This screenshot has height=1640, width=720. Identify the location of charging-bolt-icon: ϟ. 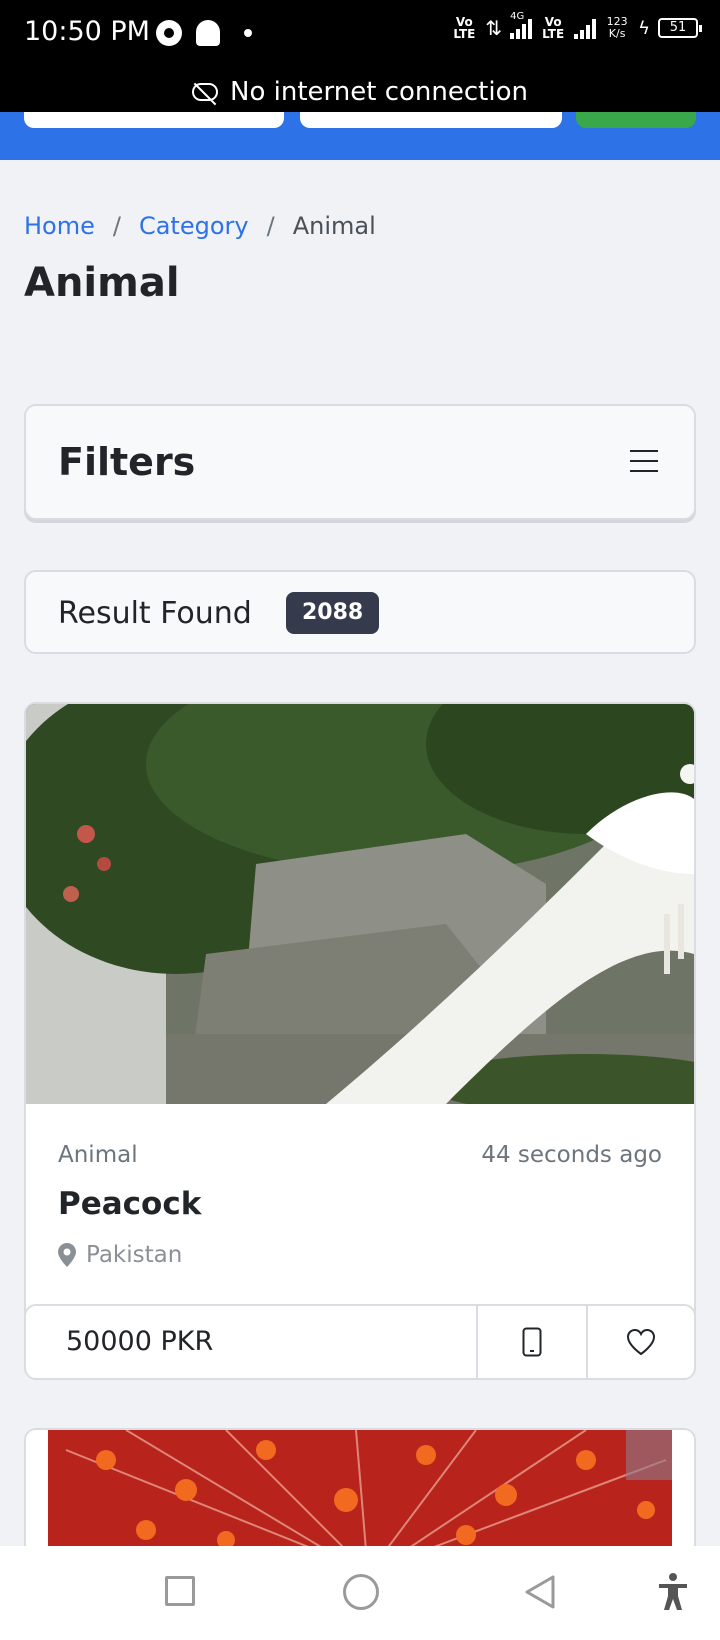
(644, 28).